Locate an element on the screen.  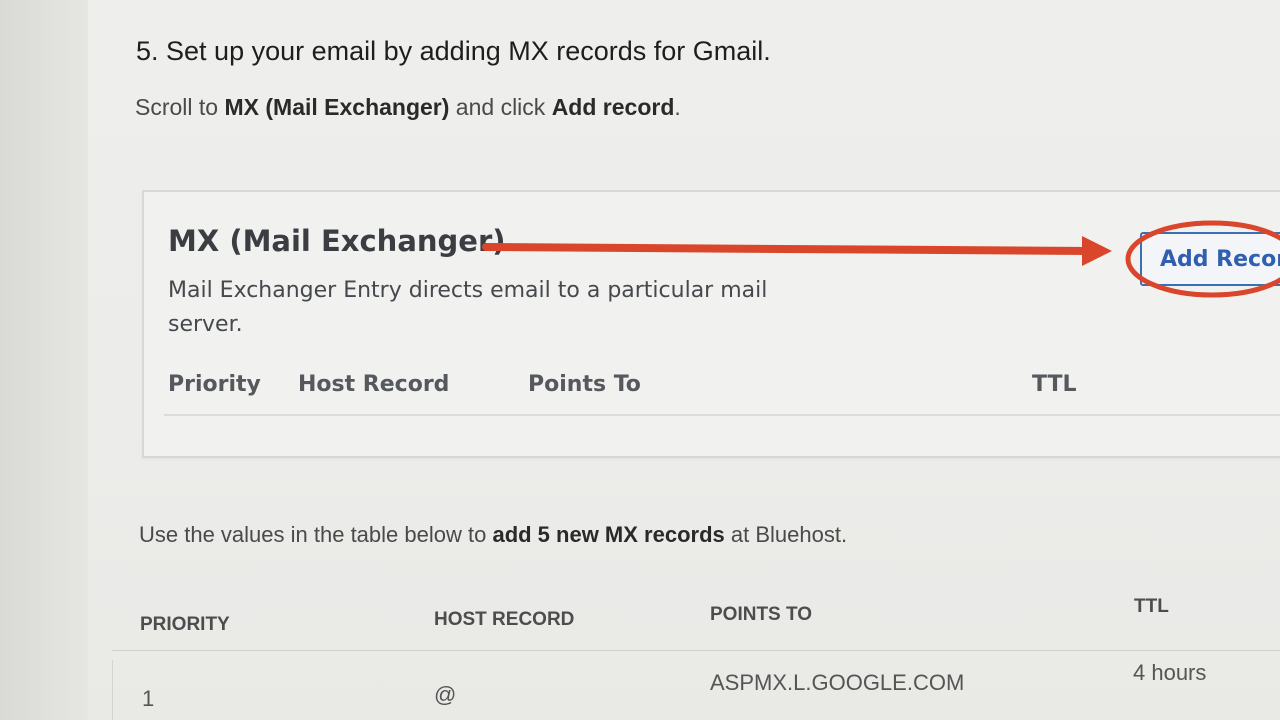
table-cell-points-to: ASPMX.L.GOOGLE.COM is located at coordinates (837, 682).